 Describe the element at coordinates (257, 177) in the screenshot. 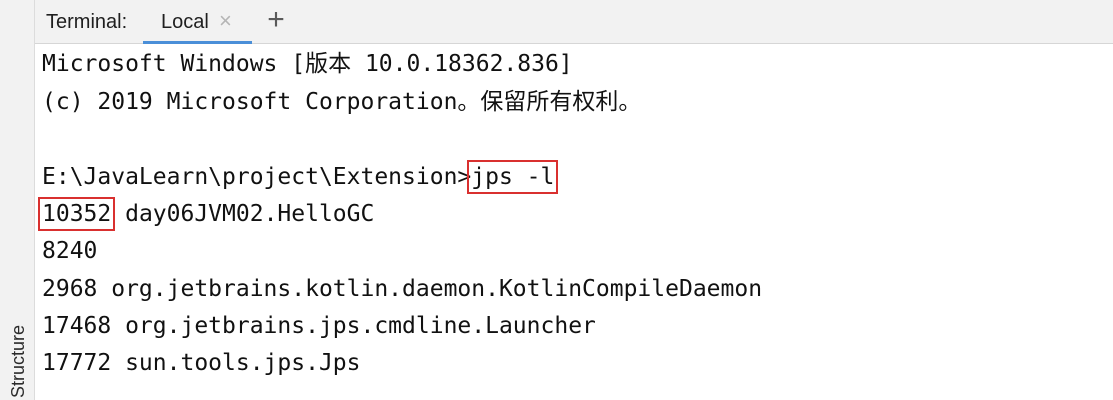

I see `command-prompt: E:\JavaLearn\project\Extension>` at that location.